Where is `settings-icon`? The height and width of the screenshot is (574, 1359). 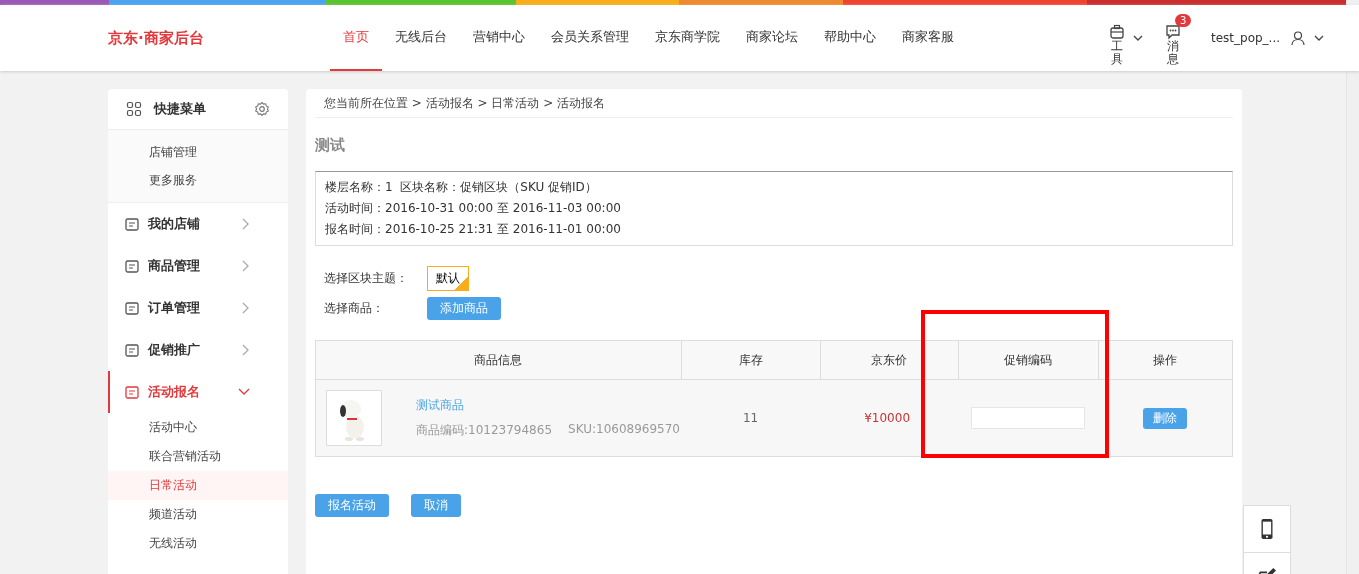
settings-icon is located at coordinates (262, 109).